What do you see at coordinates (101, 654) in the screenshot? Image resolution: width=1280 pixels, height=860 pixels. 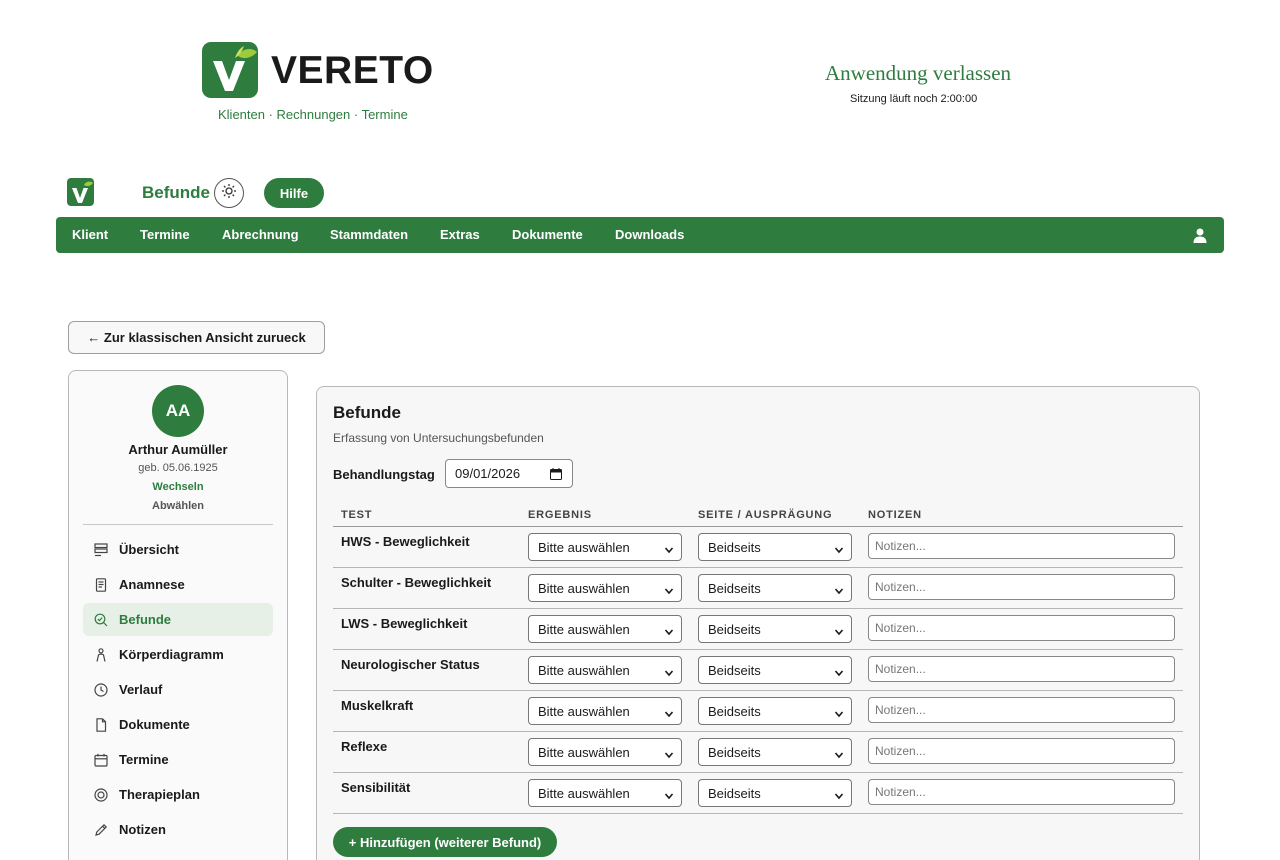 I see `person-icon` at bounding box center [101, 654].